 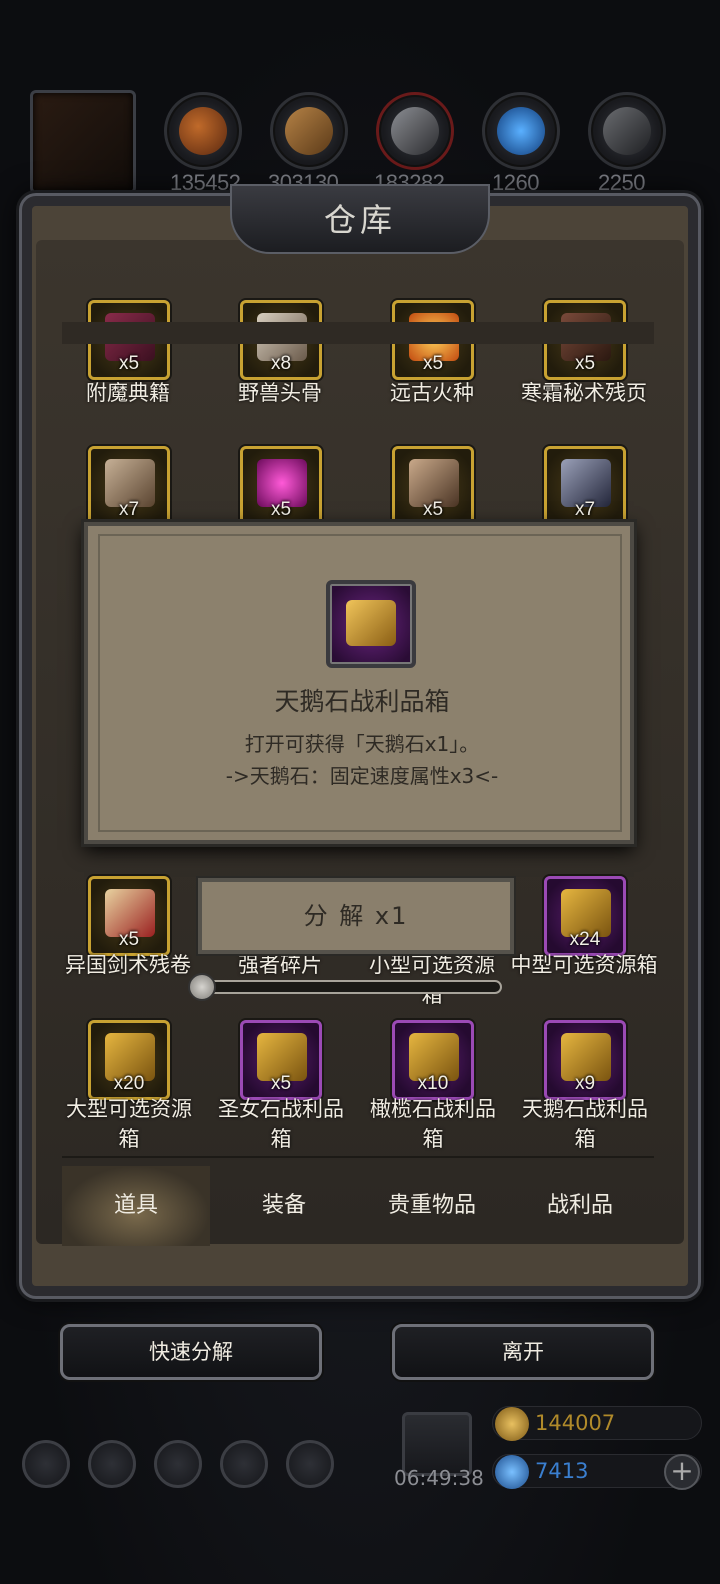 What do you see at coordinates (585, 916) in the screenshot?
I see `item-slot: x24` at bounding box center [585, 916].